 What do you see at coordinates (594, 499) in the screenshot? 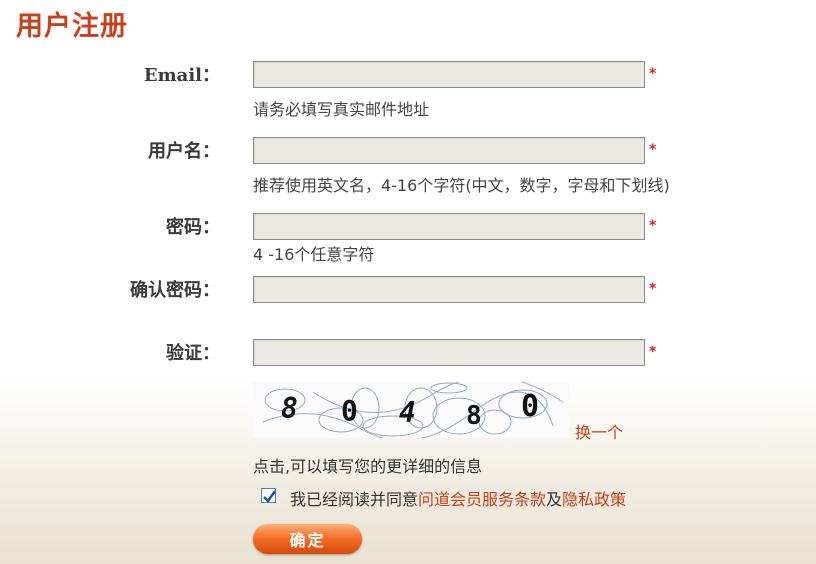
I see `privacy-link: 隐私政策` at bounding box center [594, 499].